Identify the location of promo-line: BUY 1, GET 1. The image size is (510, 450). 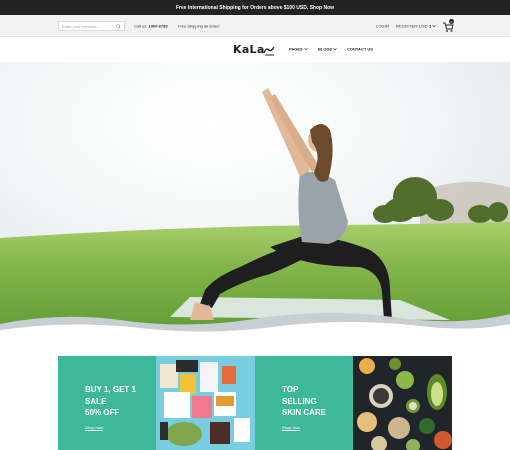
(110, 389).